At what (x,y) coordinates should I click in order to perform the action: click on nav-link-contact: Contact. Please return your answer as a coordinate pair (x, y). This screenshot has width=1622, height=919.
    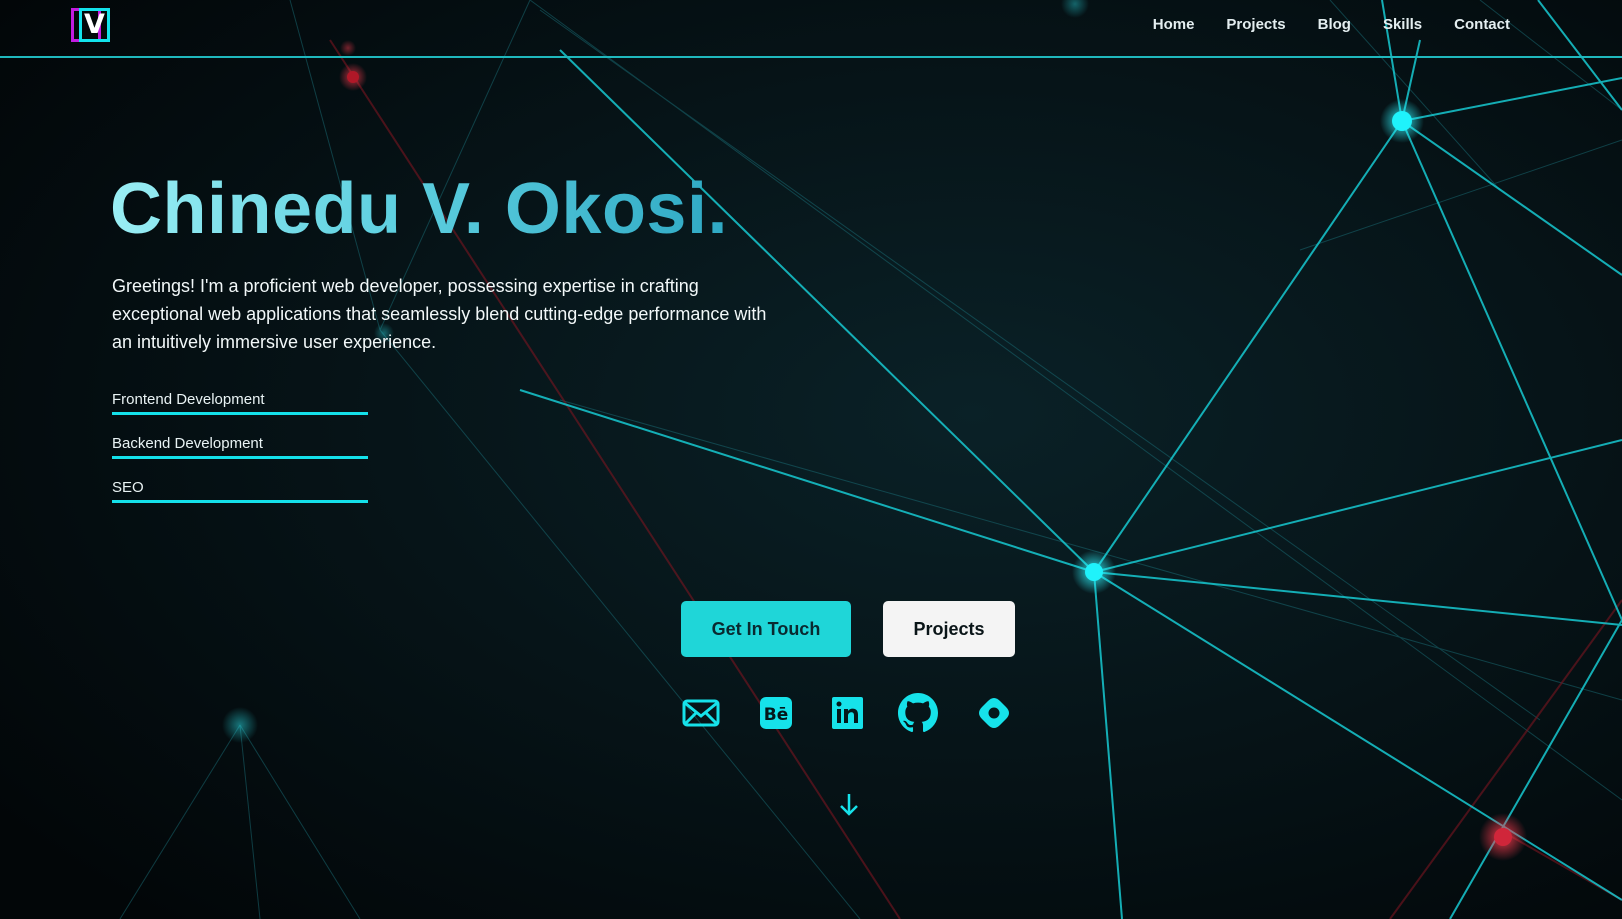
    Looking at the image, I should click on (1482, 24).